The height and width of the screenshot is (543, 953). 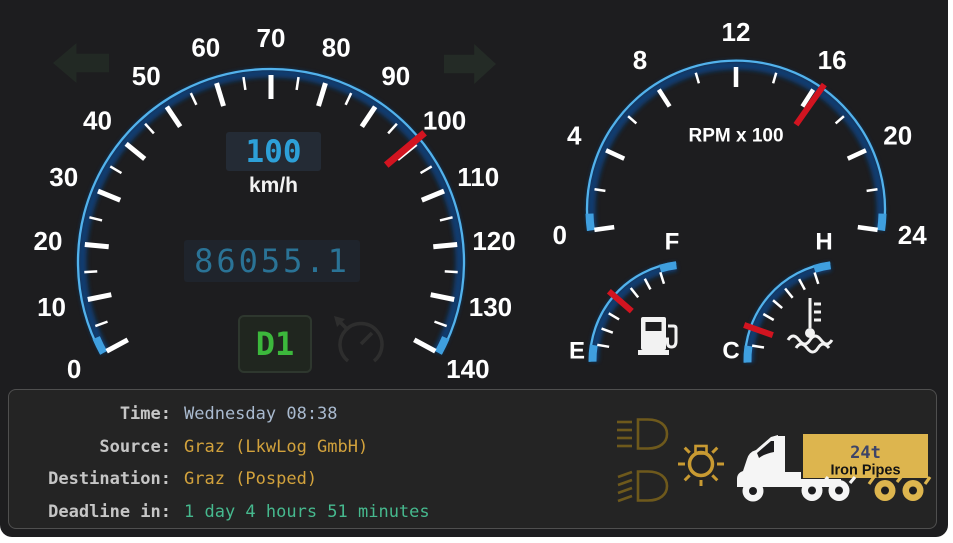 What do you see at coordinates (832, 60) in the screenshot?
I see `svg-text: 16` at bounding box center [832, 60].